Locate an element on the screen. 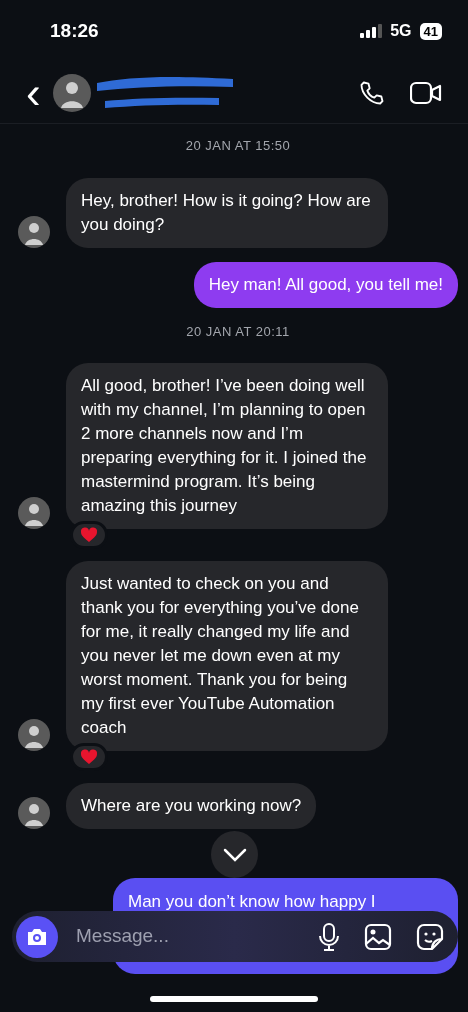 This screenshot has width=468, height=1012. chevron-down-icon is located at coordinates (234, 855).